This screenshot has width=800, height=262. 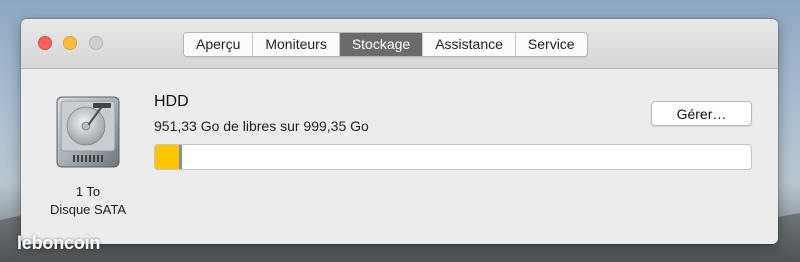 What do you see at coordinates (88, 209) in the screenshot?
I see `disk-type: Disque SATA` at bounding box center [88, 209].